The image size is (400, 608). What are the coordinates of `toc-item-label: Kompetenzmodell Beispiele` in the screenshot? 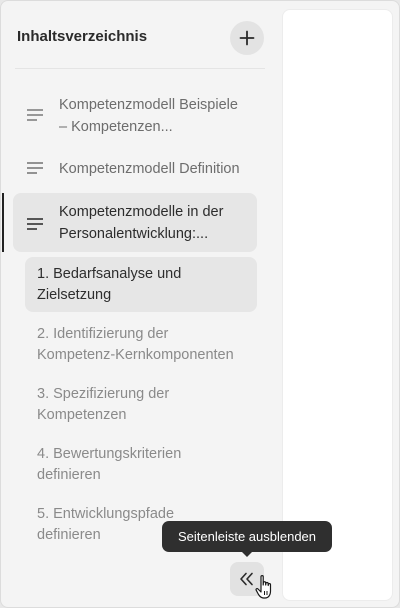 It's located at (148, 105).